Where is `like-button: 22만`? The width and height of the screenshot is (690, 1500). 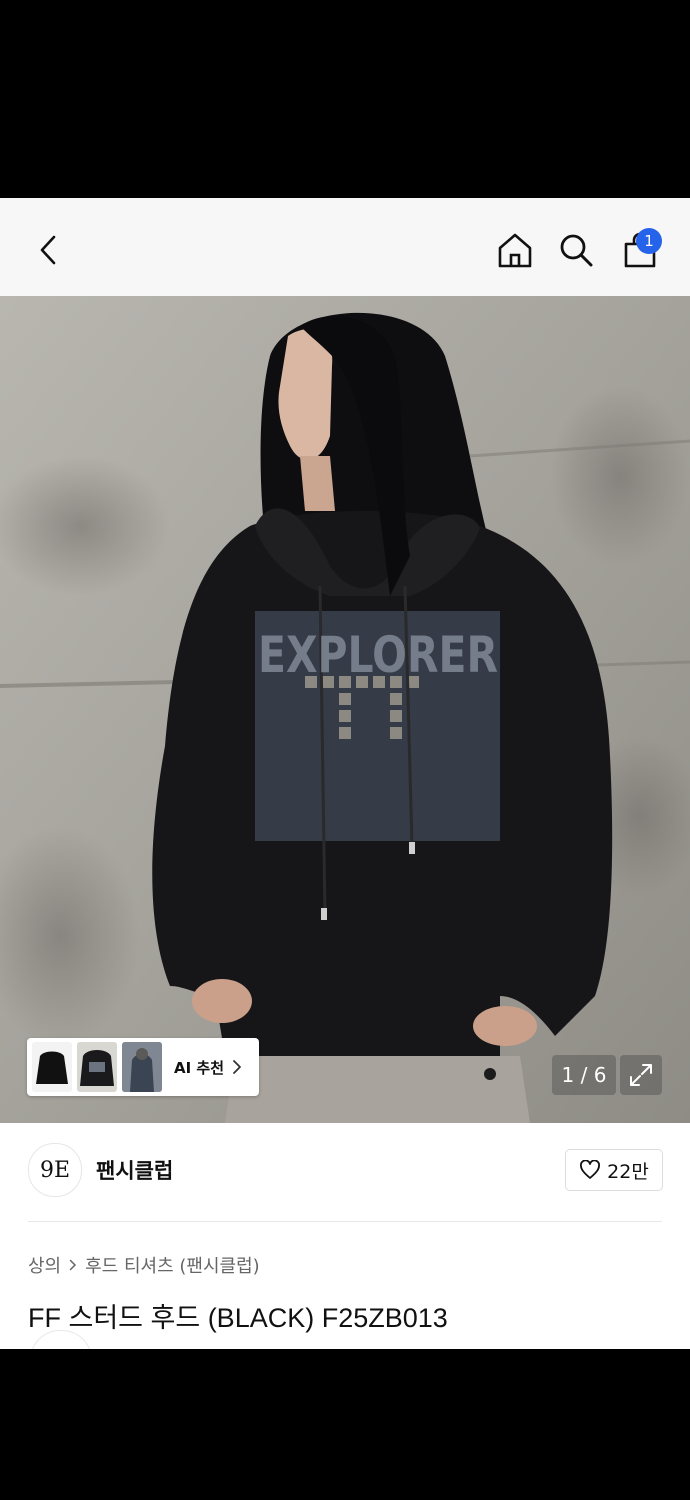
like-button: 22만 is located at coordinates (614, 1170).